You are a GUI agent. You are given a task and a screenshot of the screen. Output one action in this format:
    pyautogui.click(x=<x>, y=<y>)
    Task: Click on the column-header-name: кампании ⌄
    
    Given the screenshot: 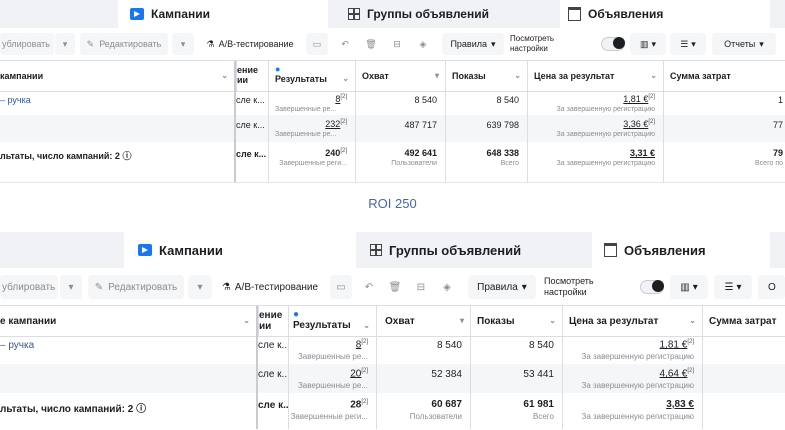 What is the action you would take?
    pyautogui.click(x=118, y=76)
    